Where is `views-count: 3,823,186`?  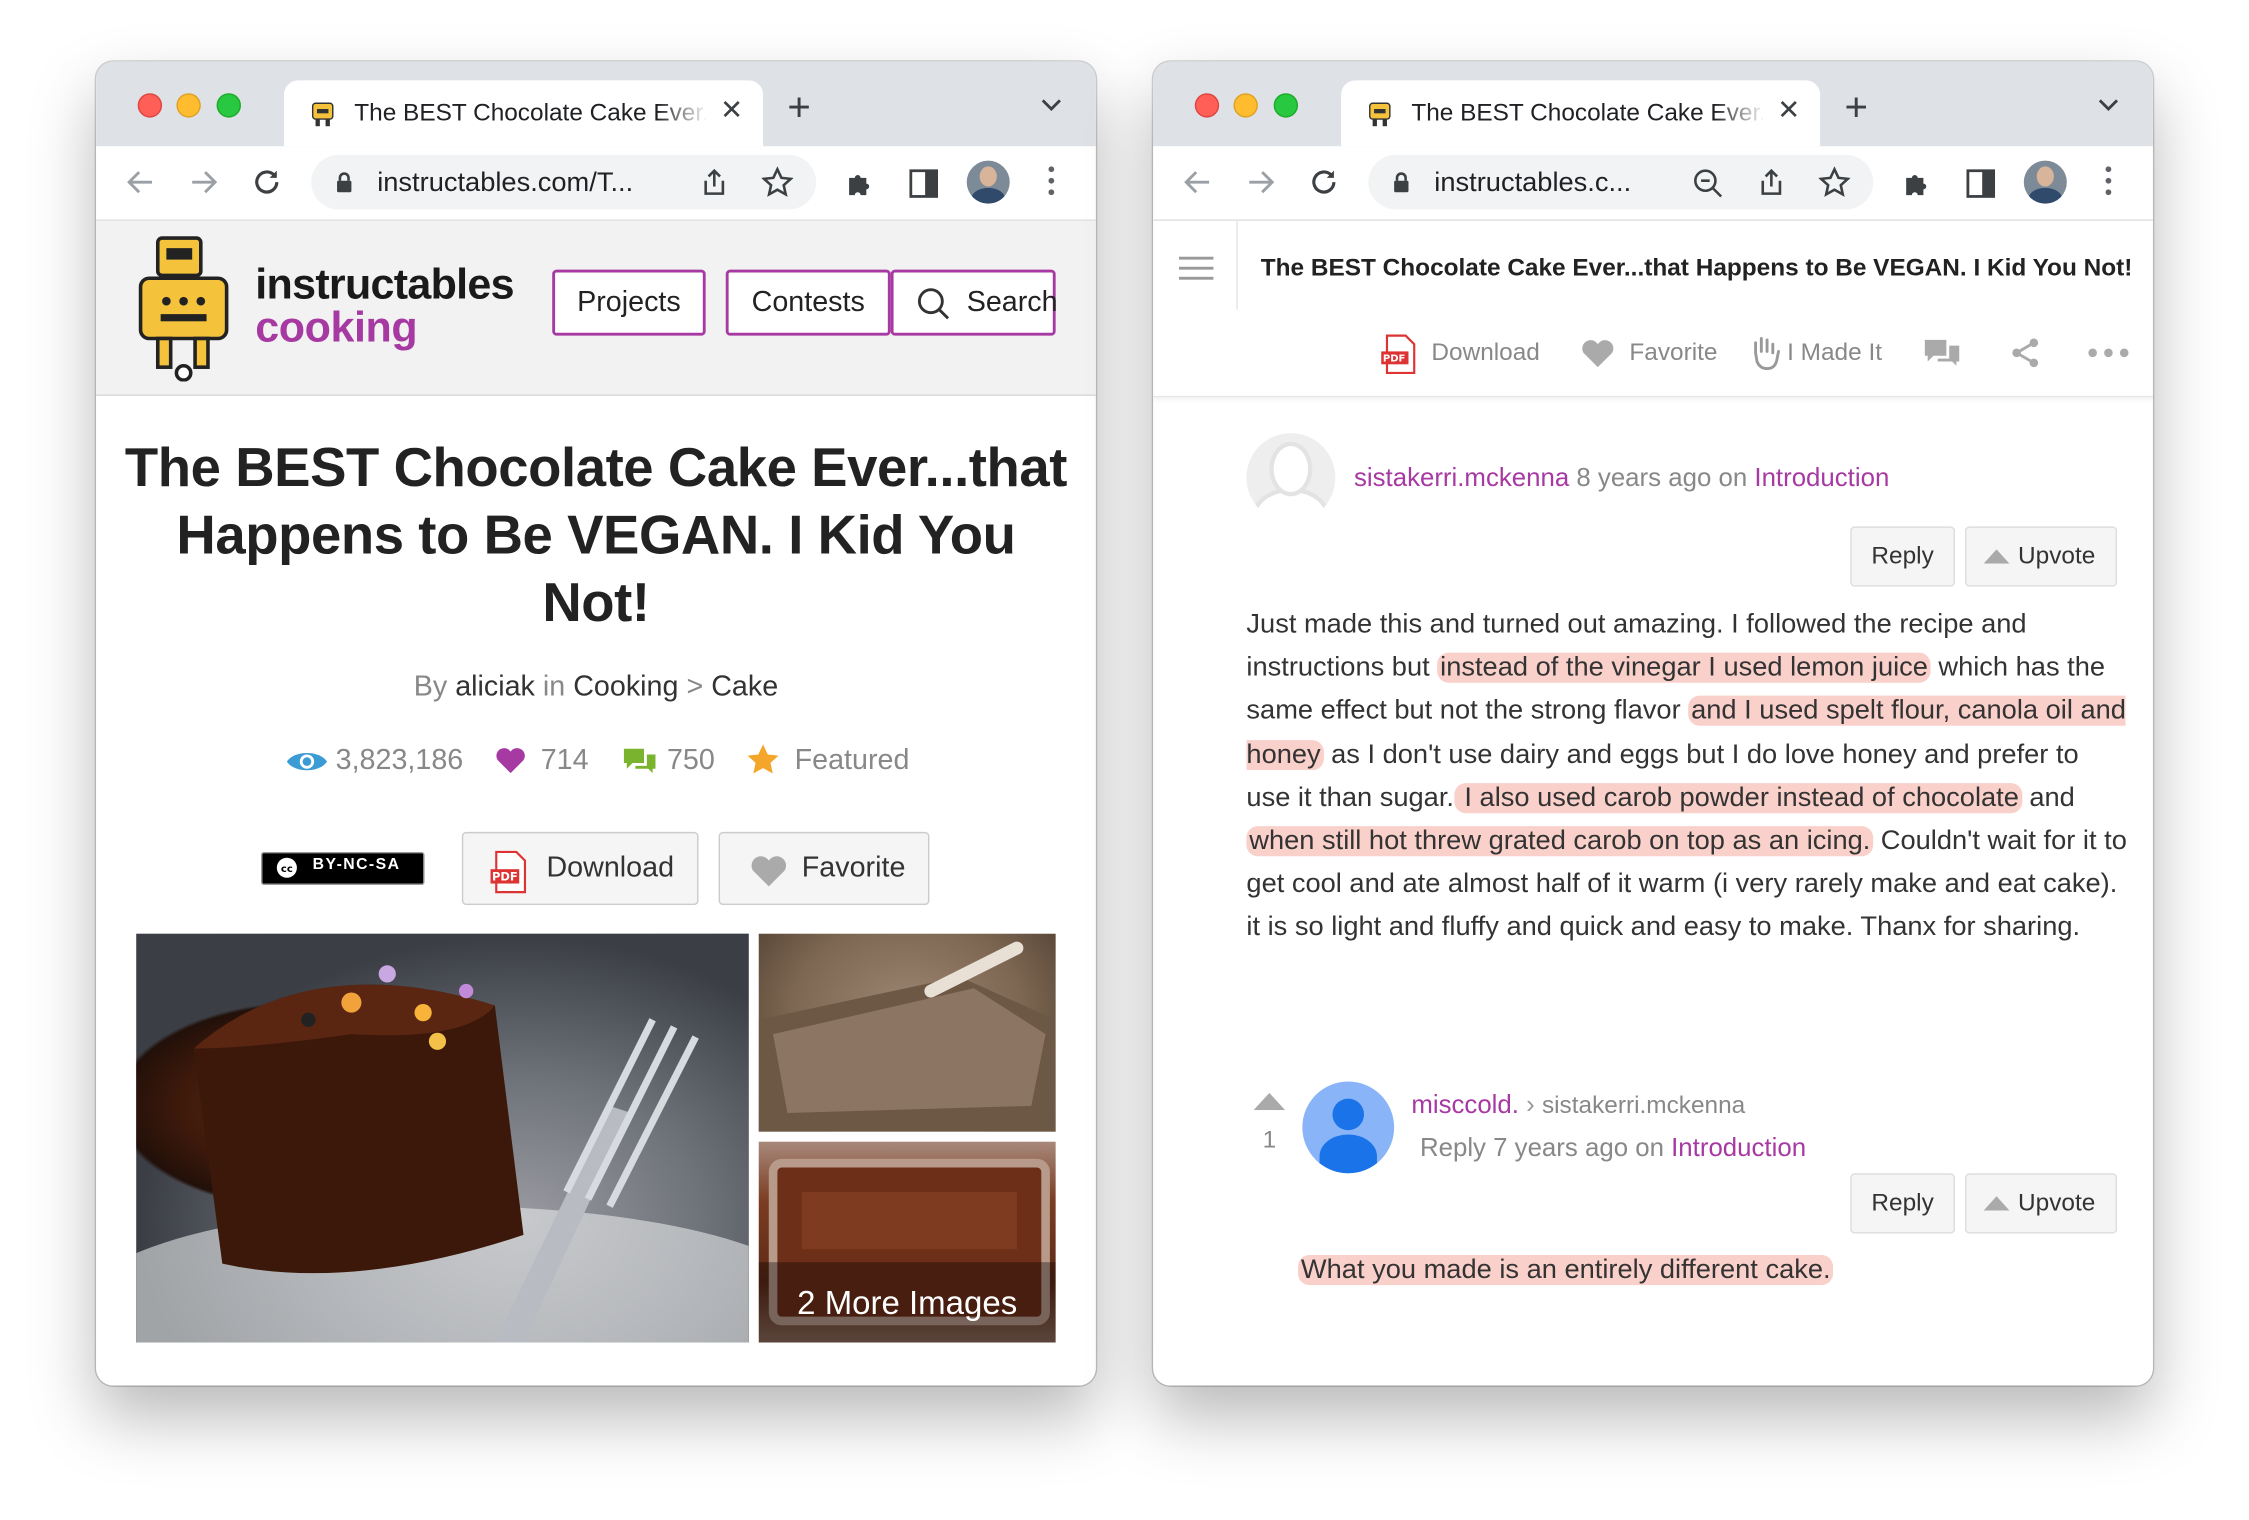 views-count: 3,823,186 is located at coordinates (399, 760).